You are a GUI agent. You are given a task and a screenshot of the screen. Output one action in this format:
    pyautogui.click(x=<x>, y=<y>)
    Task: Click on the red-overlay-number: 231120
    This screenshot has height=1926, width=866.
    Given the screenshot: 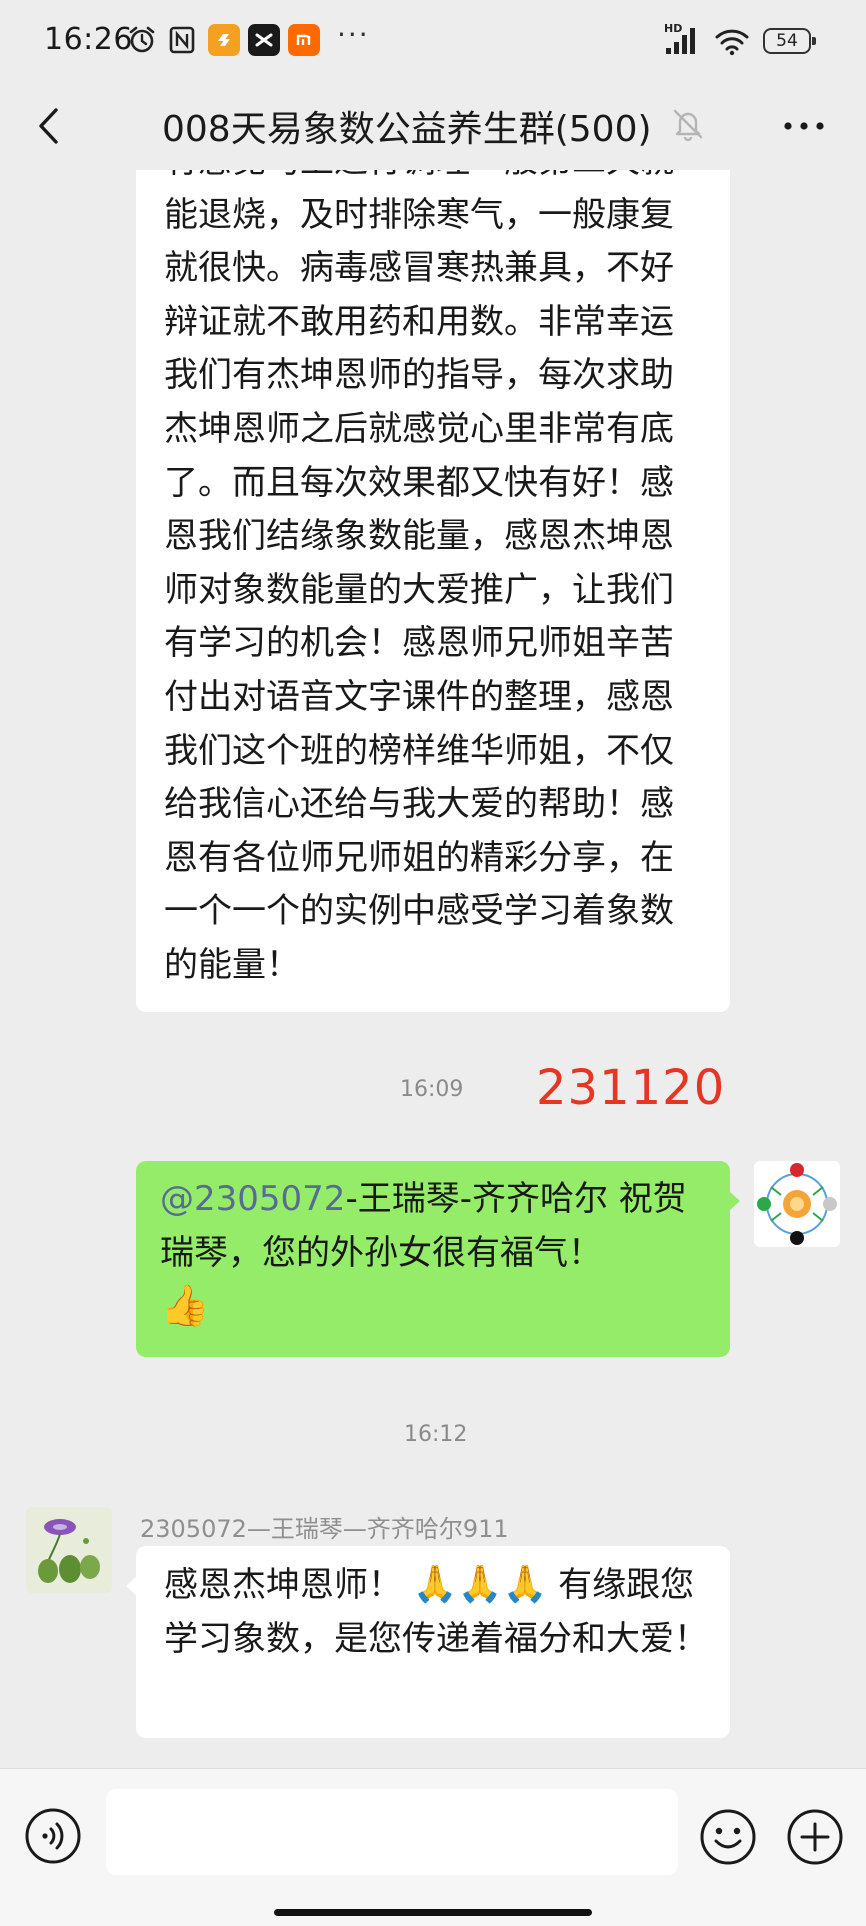 What is the action you would take?
    pyautogui.click(x=631, y=1088)
    